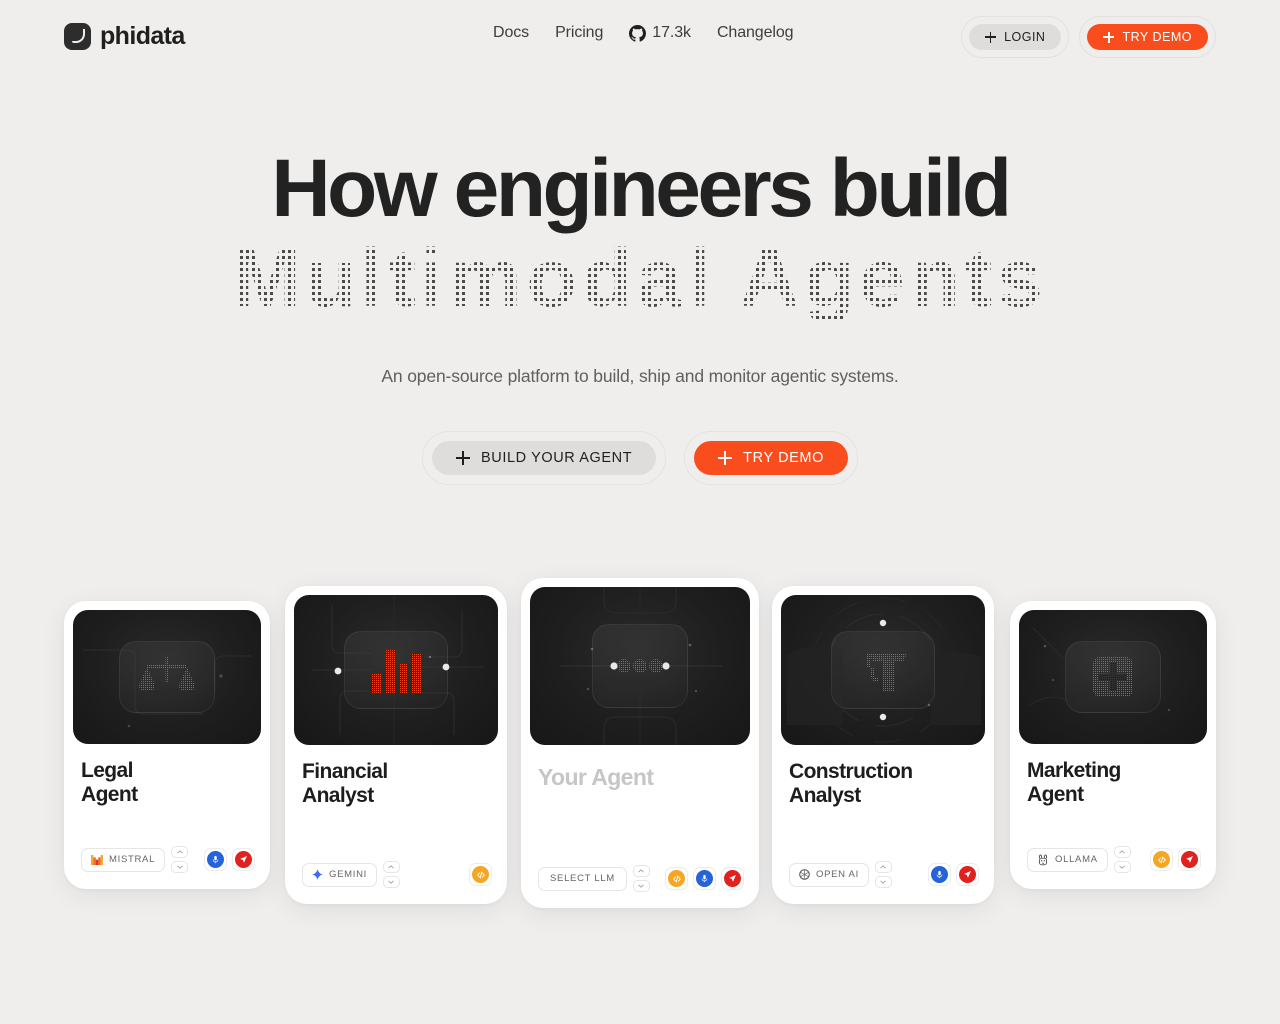 This screenshot has width=1280, height=1024. I want to click on llm-select-label: OPEN AI, so click(837, 874).